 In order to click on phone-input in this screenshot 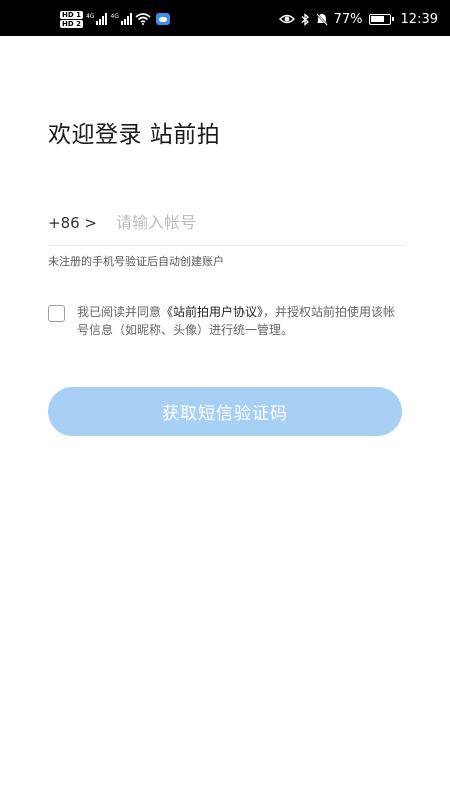, I will do `click(251, 222)`.